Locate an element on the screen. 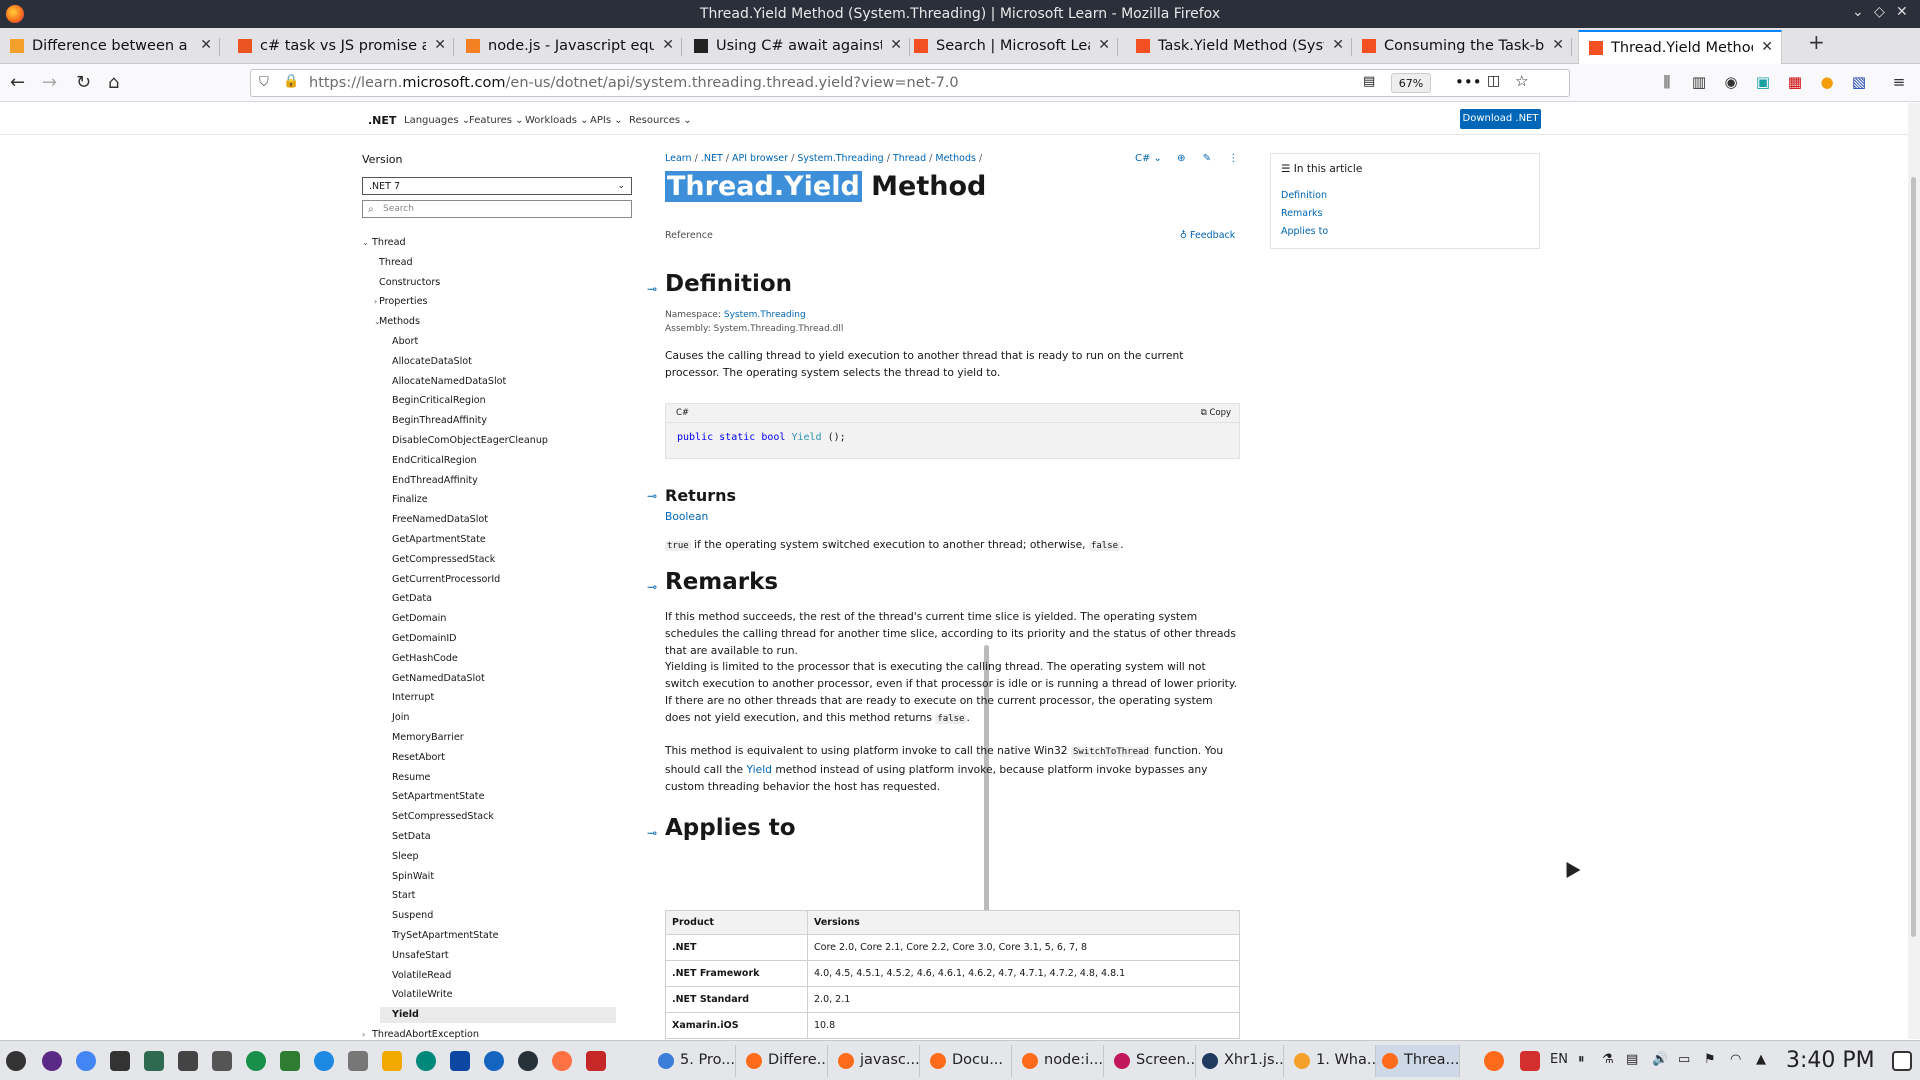 The image size is (1920, 1080). app-icon is located at coordinates (154, 1061).